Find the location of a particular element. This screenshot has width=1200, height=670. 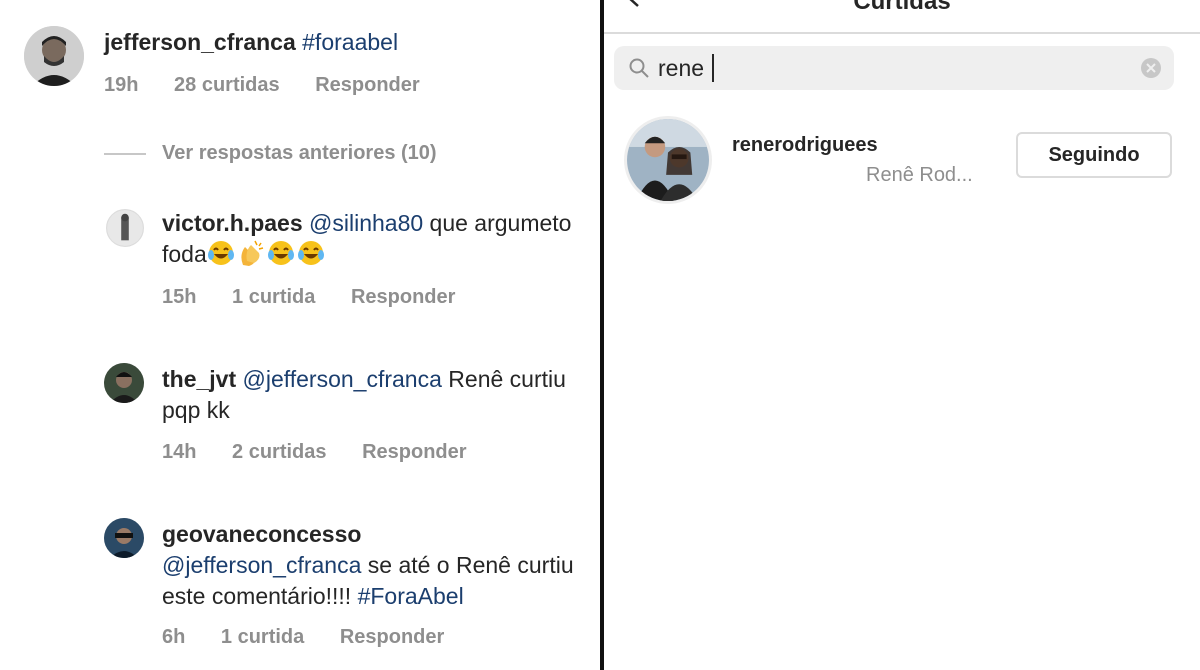

view-previous-replies: Ver respostas anteriores (10) is located at coordinates (270, 153).